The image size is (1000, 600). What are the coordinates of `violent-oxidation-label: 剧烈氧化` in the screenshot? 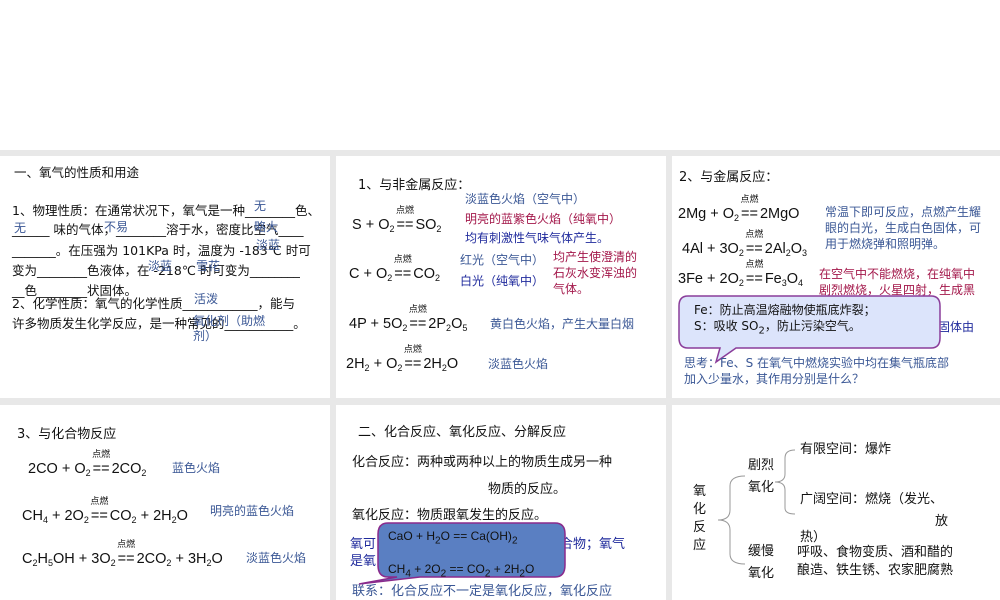 It's located at (761, 476).